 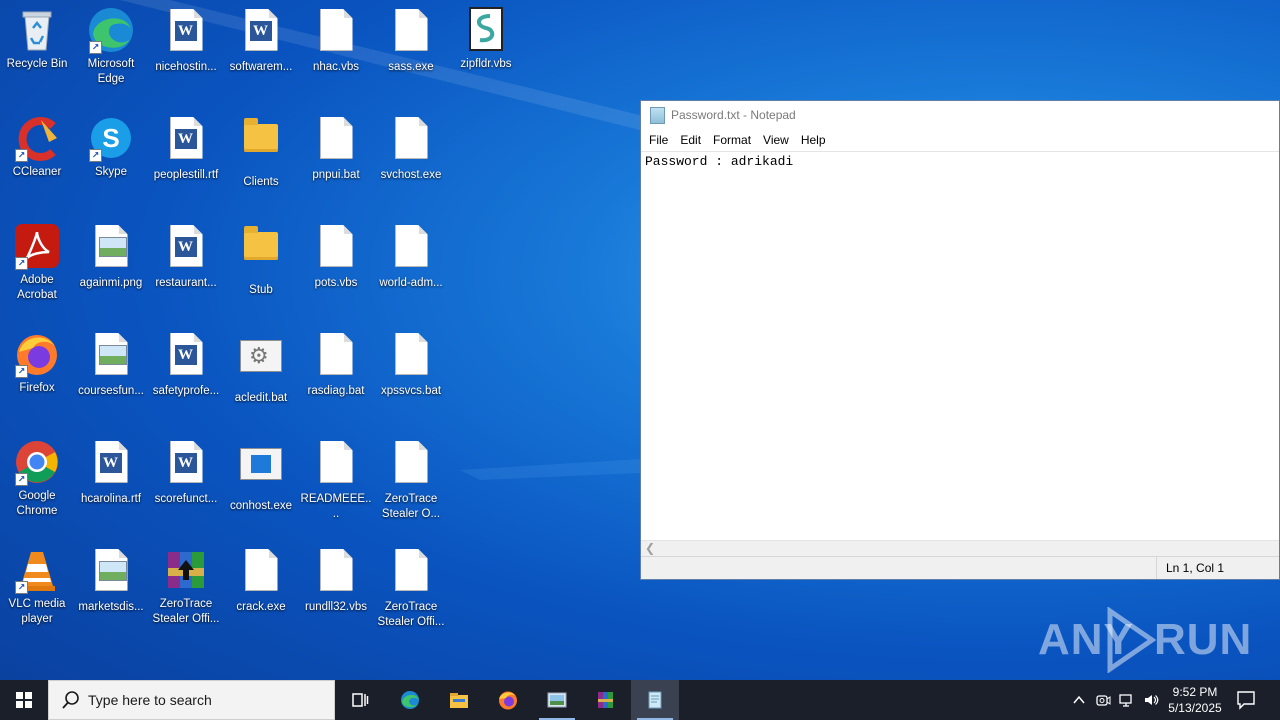 What do you see at coordinates (336, 67) in the screenshot?
I see `desktop-icon-label: nhac.vbs` at bounding box center [336, 67].